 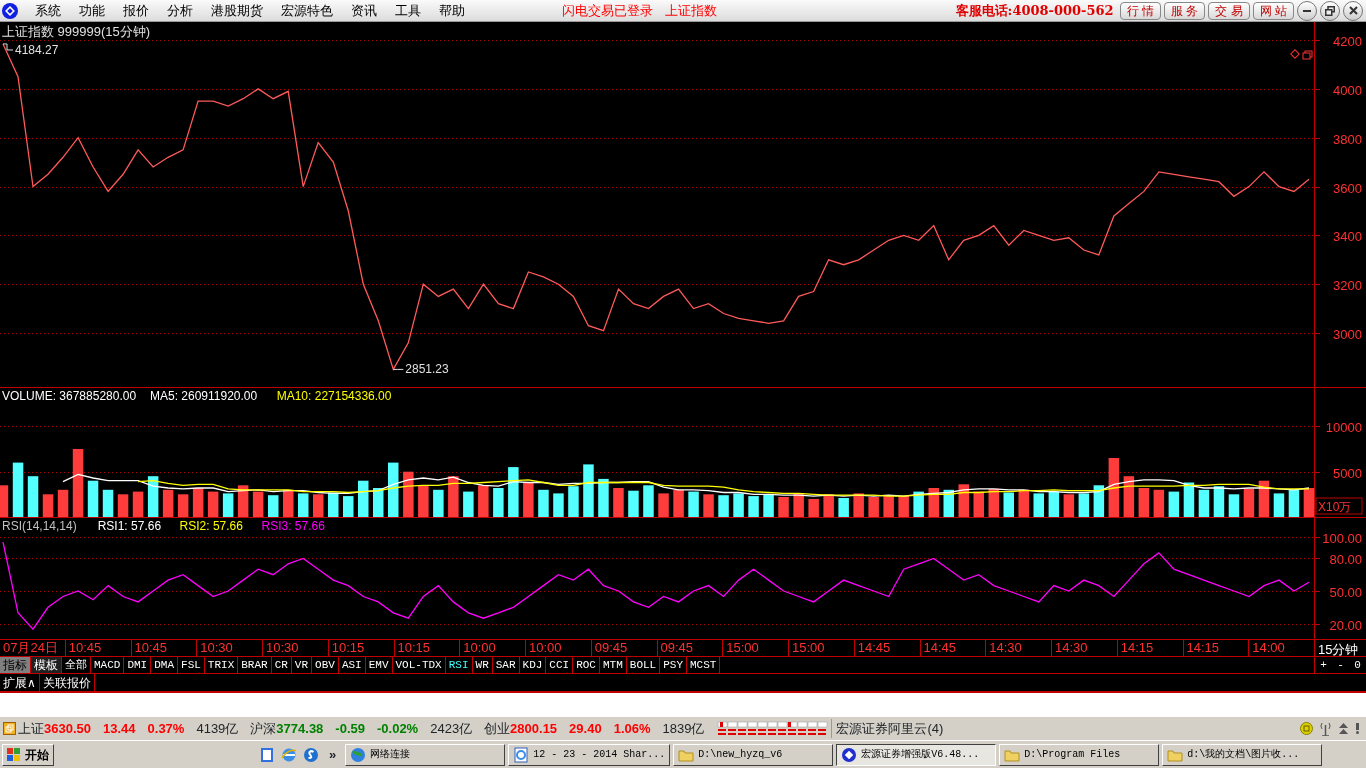 I want to click on indicator-tab: MTM, so click(x=613, y=665).